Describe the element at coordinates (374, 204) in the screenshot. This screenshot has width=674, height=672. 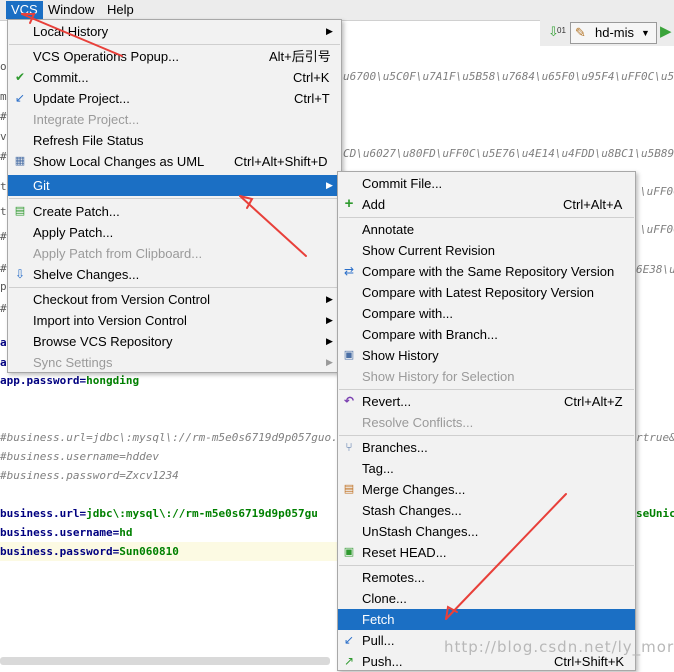
I see `menu-item-label: Add` at that location.